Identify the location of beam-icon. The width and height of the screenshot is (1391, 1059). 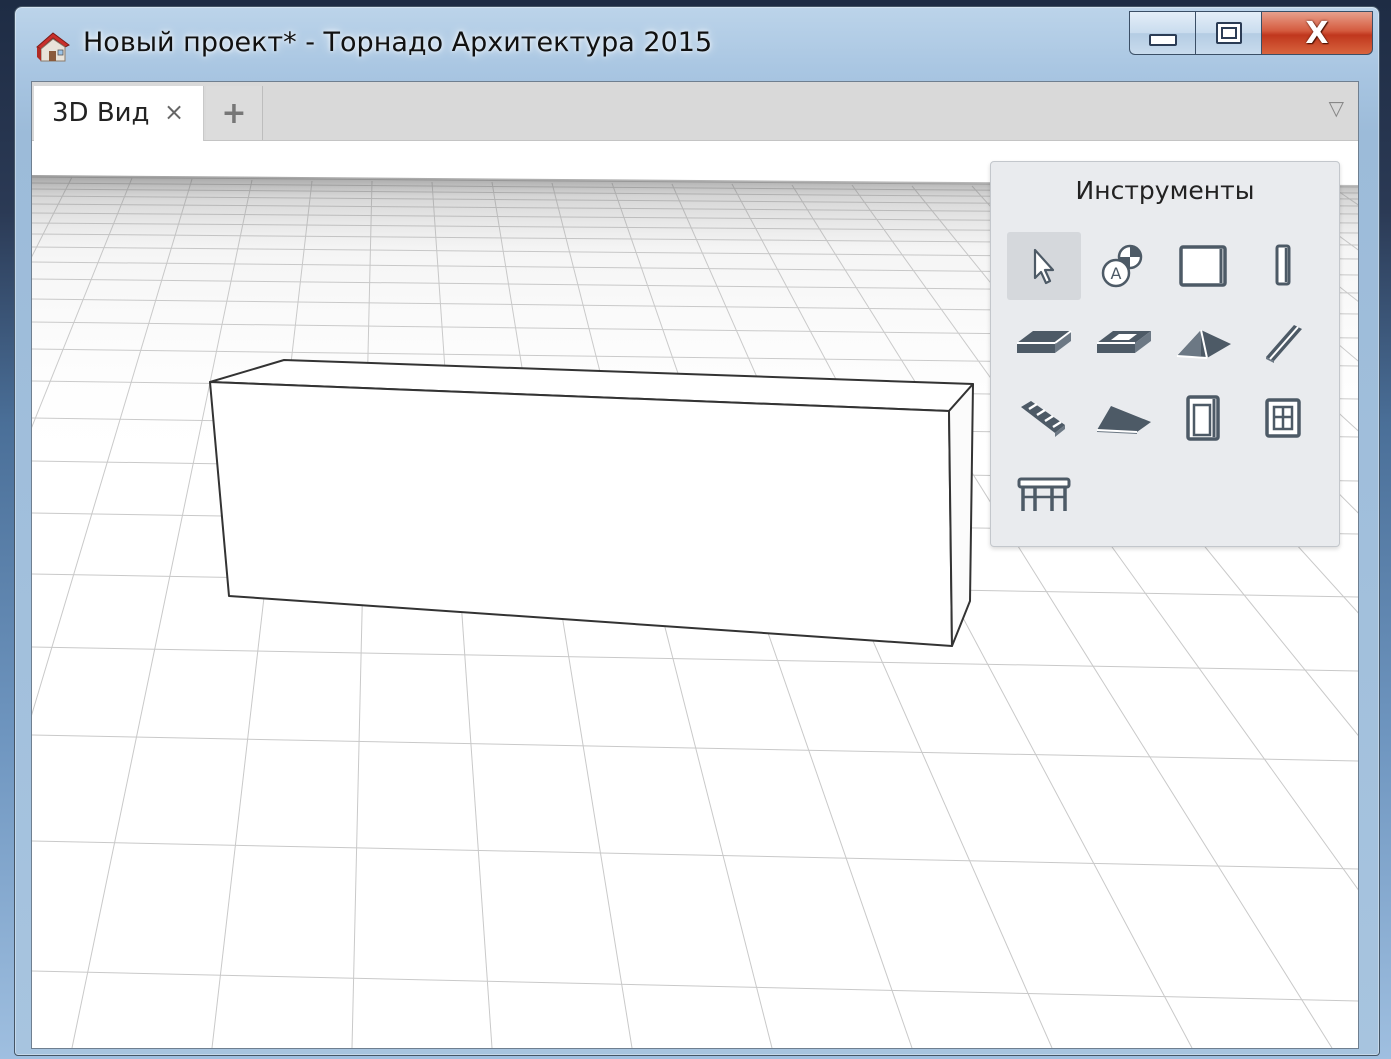
(1284, 344).